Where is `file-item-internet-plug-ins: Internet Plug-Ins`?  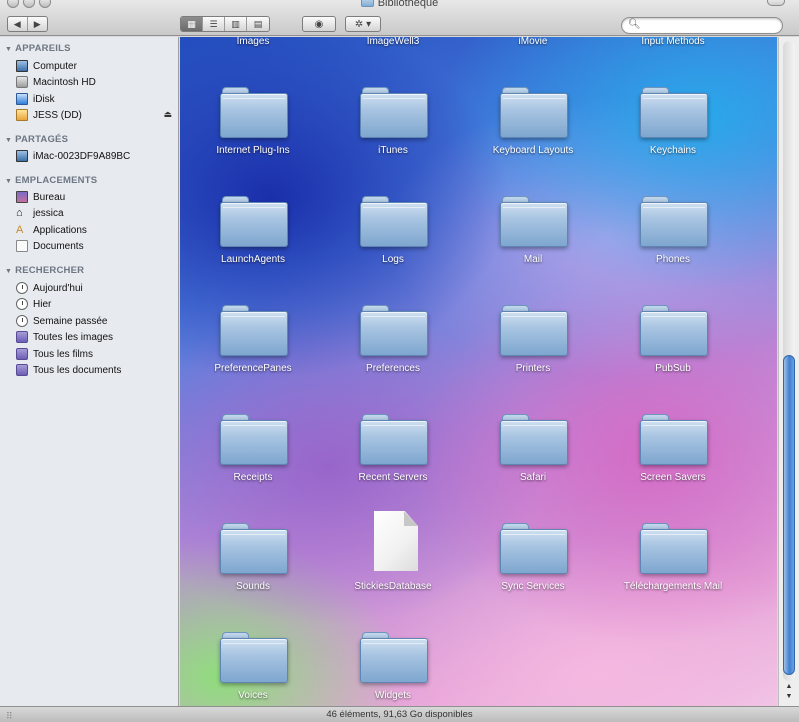
file-item-internet-plug-ins: Internet Plug-Ins is located at coordinates (253, 103).